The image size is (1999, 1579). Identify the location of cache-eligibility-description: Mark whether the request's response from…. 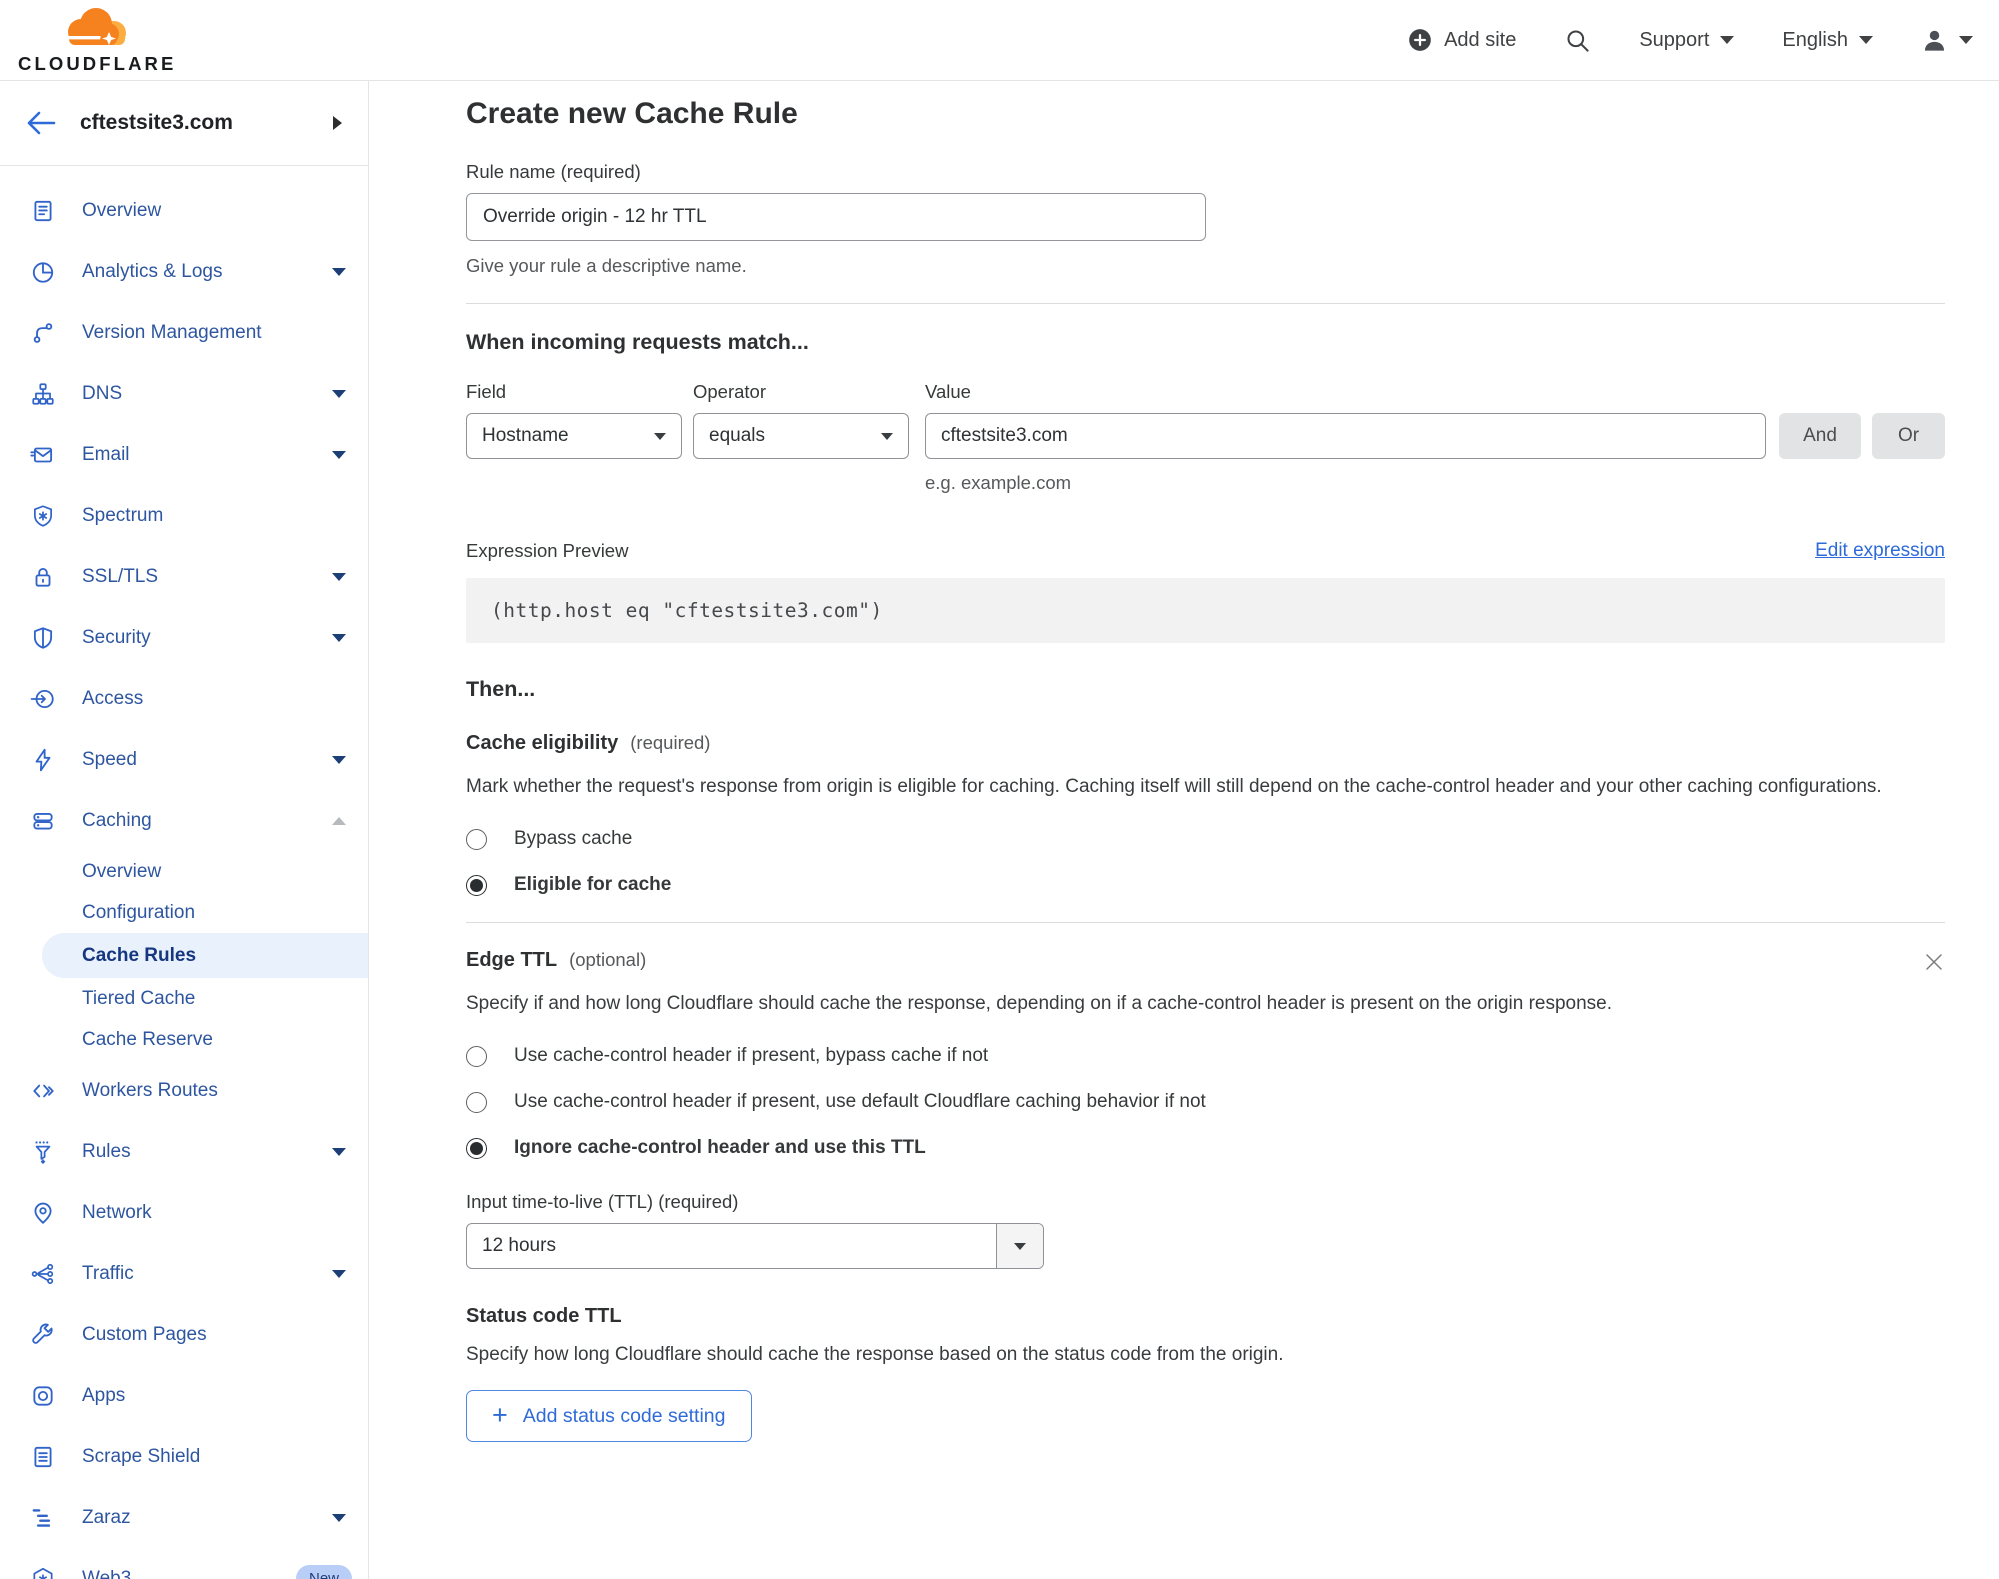
(1174, 786).